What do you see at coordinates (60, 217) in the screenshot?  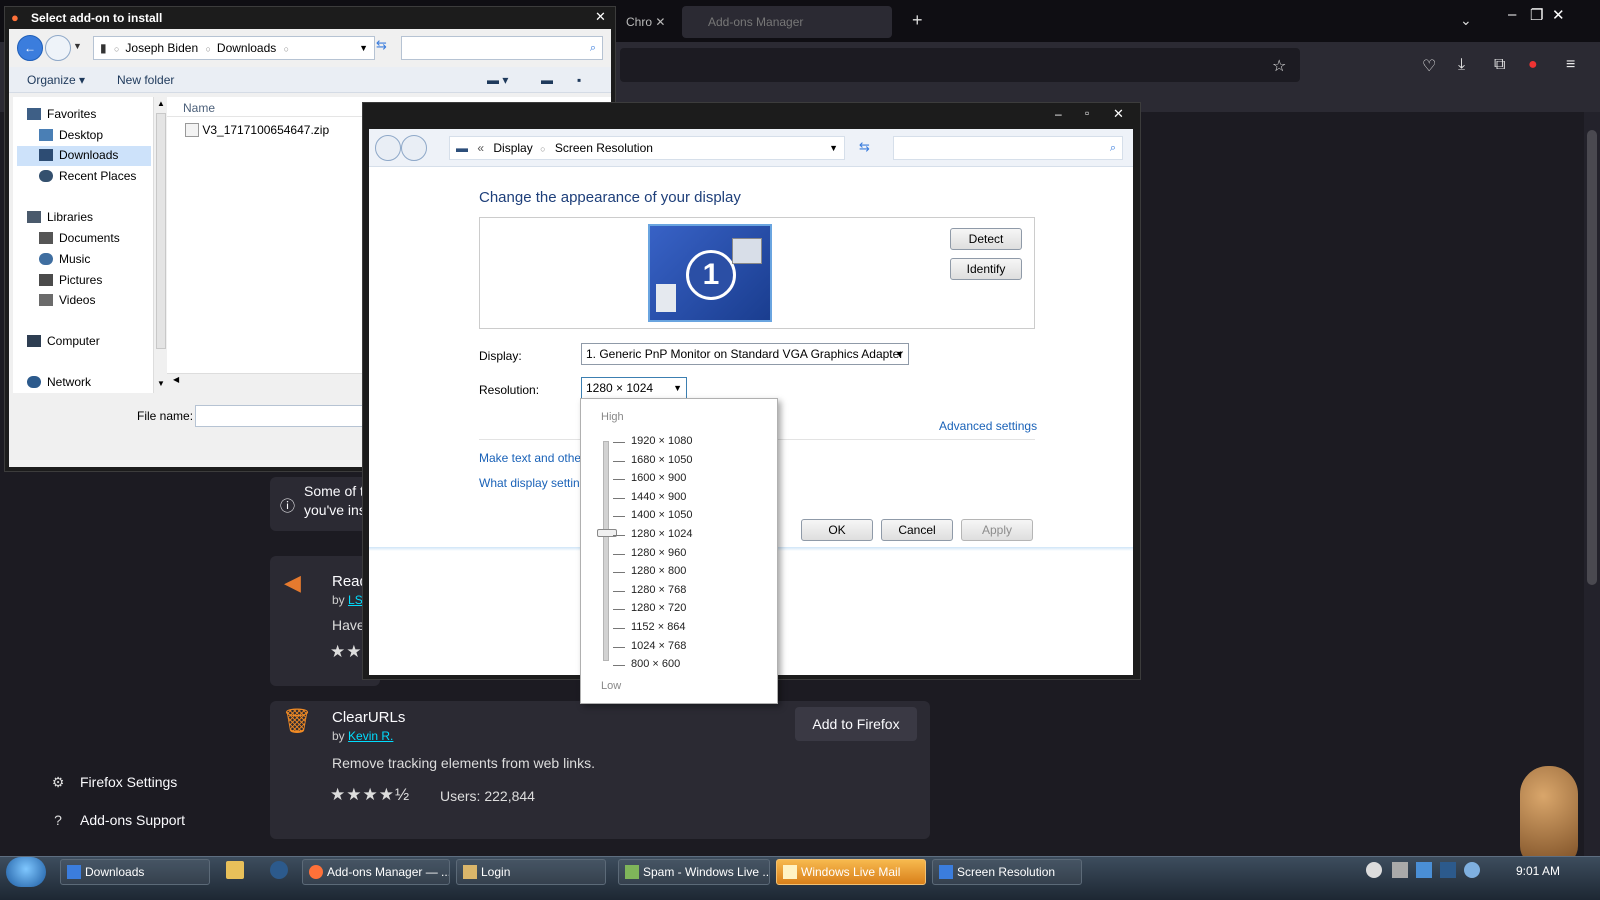 I see `nav-libraries: Libraries` at bounding box center [60, 217].